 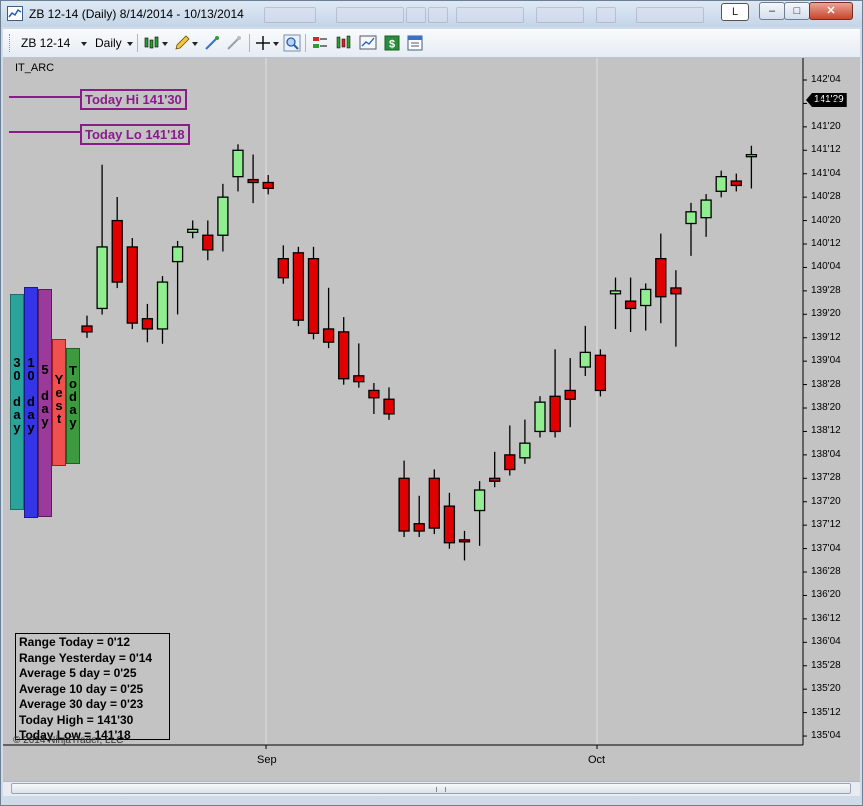 I want to click on price-tick-label: 139'20, so click(x=826, y=314).